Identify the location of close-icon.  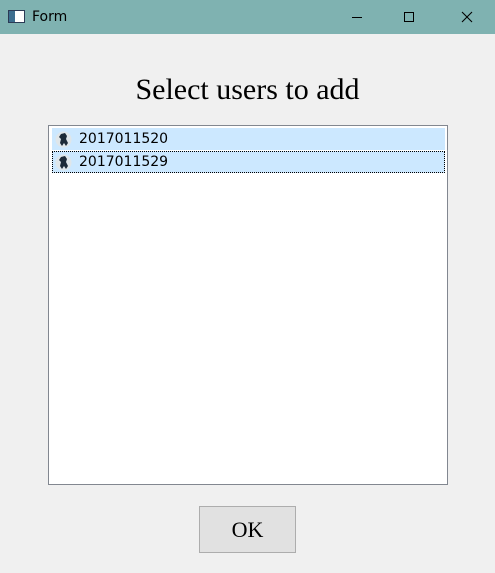
(467, 17).